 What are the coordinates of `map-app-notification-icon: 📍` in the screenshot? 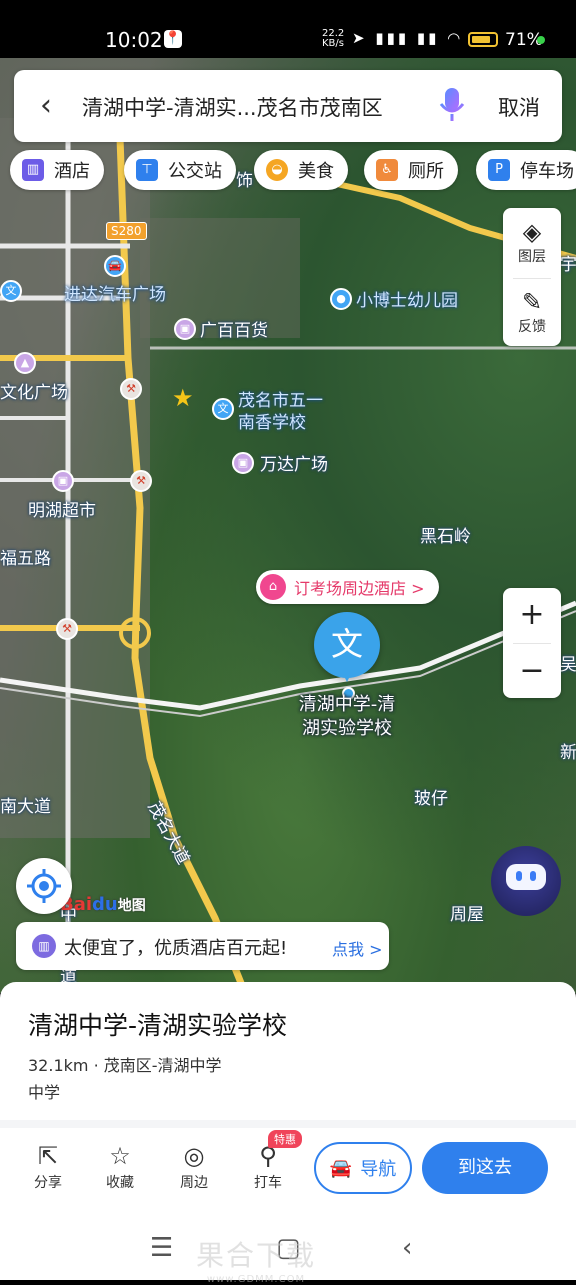 It's located at (173, 39).